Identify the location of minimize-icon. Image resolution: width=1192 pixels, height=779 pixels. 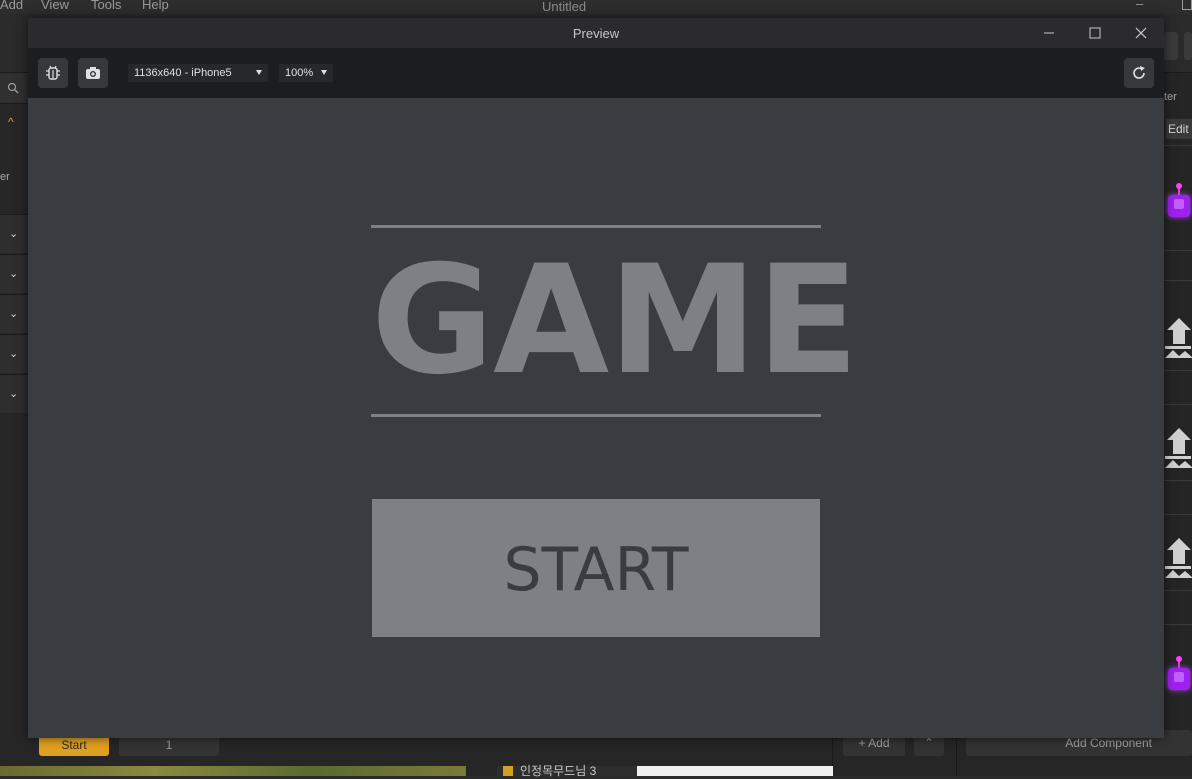
(1049, 33).